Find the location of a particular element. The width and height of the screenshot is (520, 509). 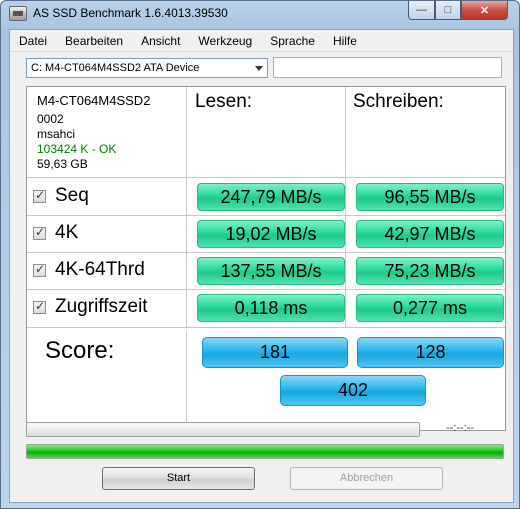

row-4k: 4K is located at coordinates (55, 233).